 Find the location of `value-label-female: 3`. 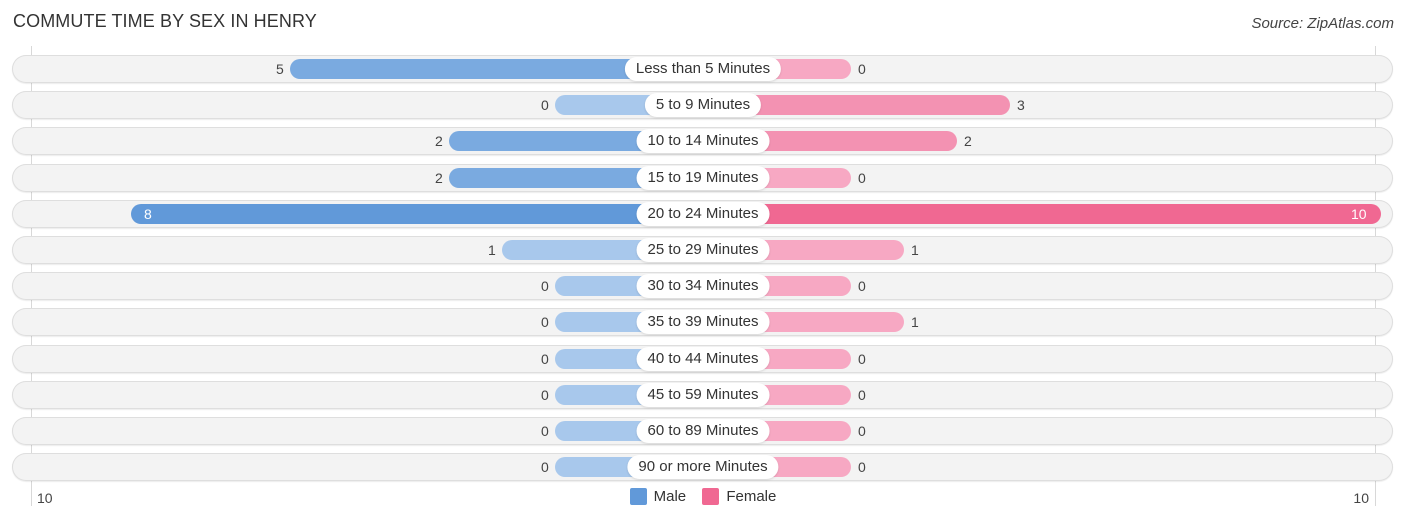

value-label-female: 3 is located at coordinates (1021, 105).